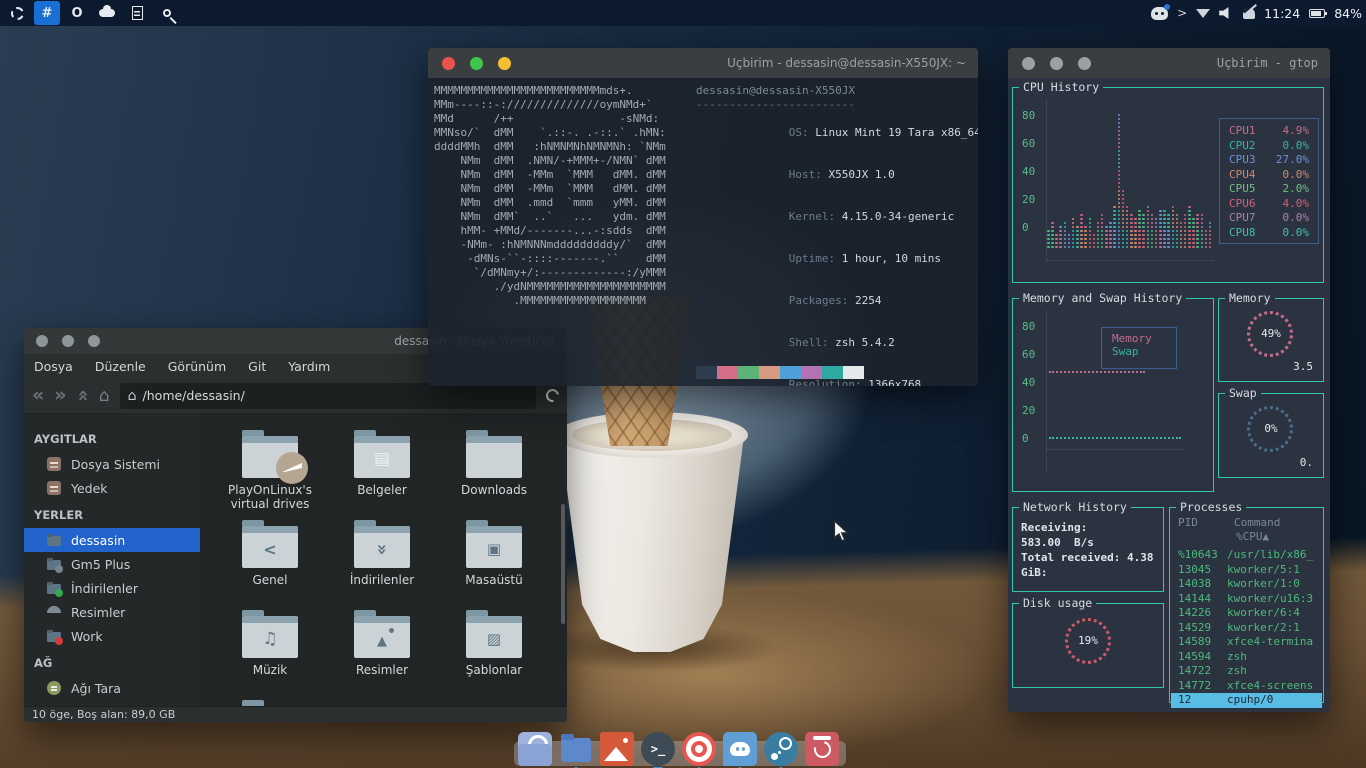 This screenshot has width=1366, height=768. Describe the element at coordinates (1246, 700) in the screenshot. I see `process-row: 12 cpuhp/0` at that location.